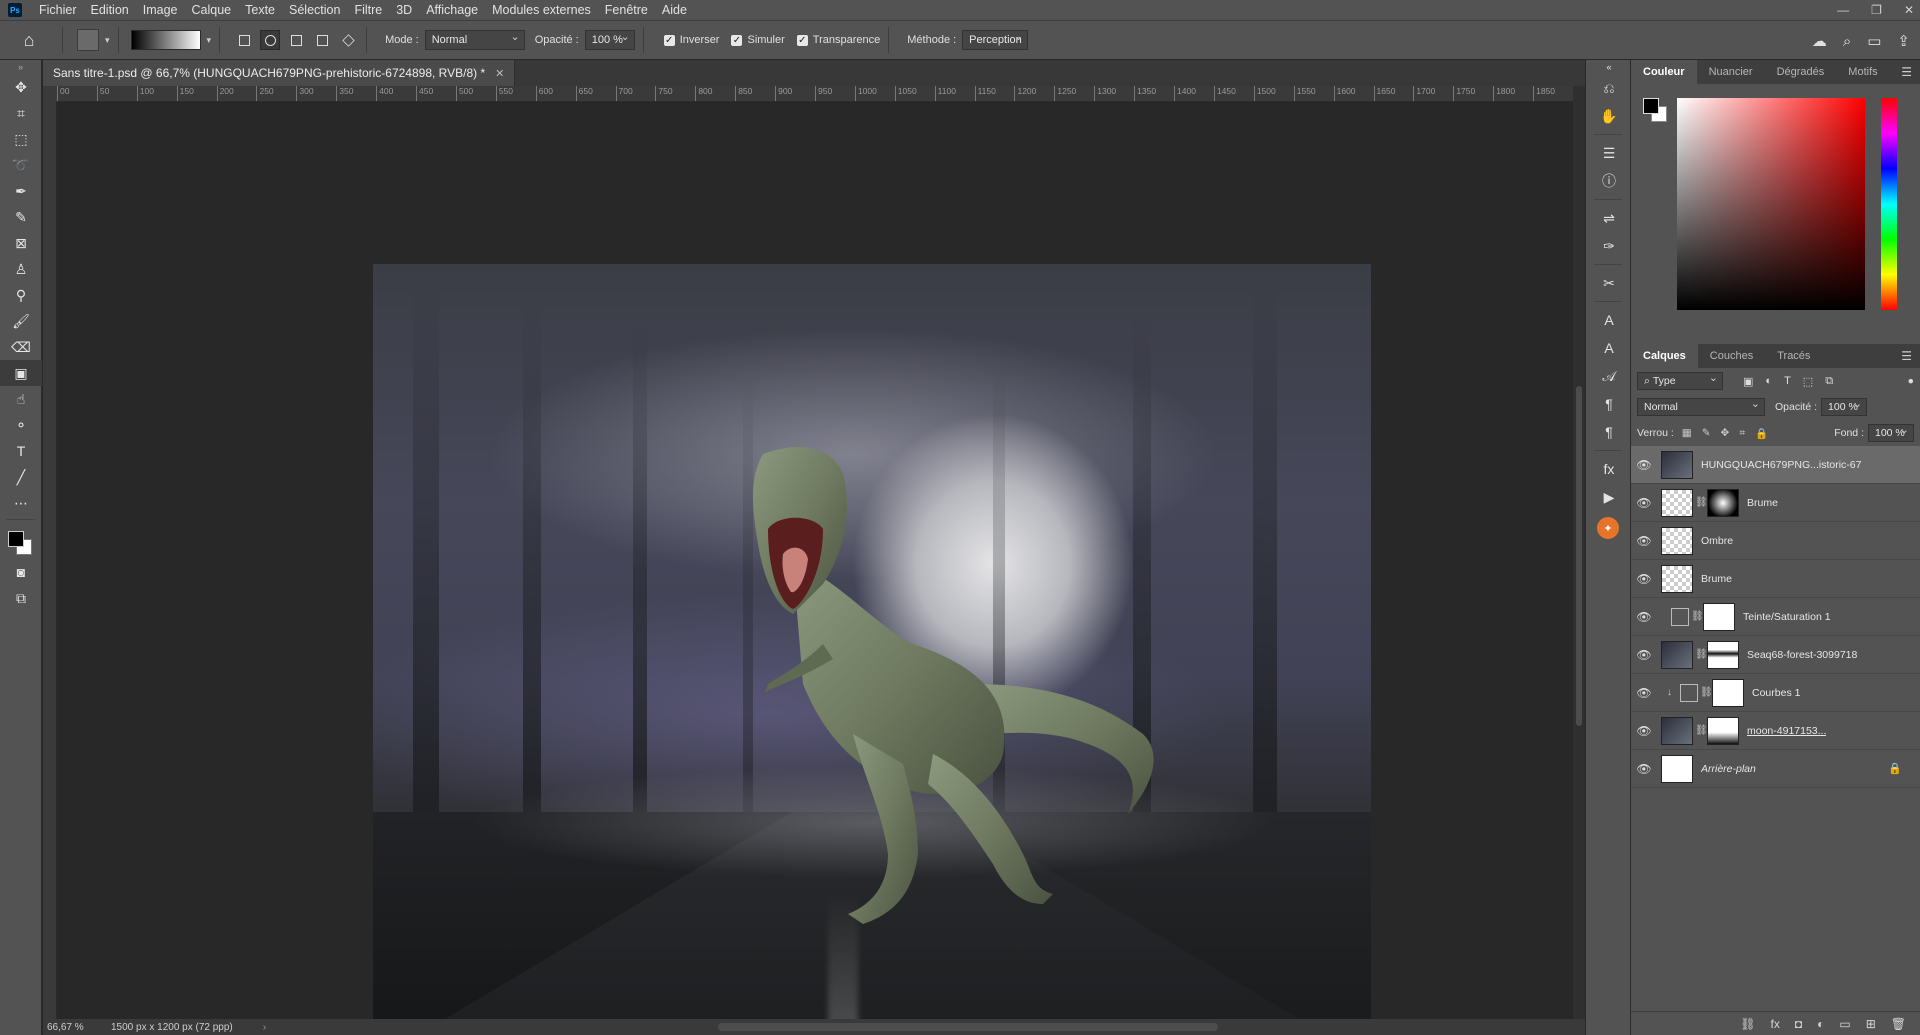  What do you see at coordinates (314, 10) in the screenshot?
I see `menu-selection: Sélection` at bounding box center [314, 10].